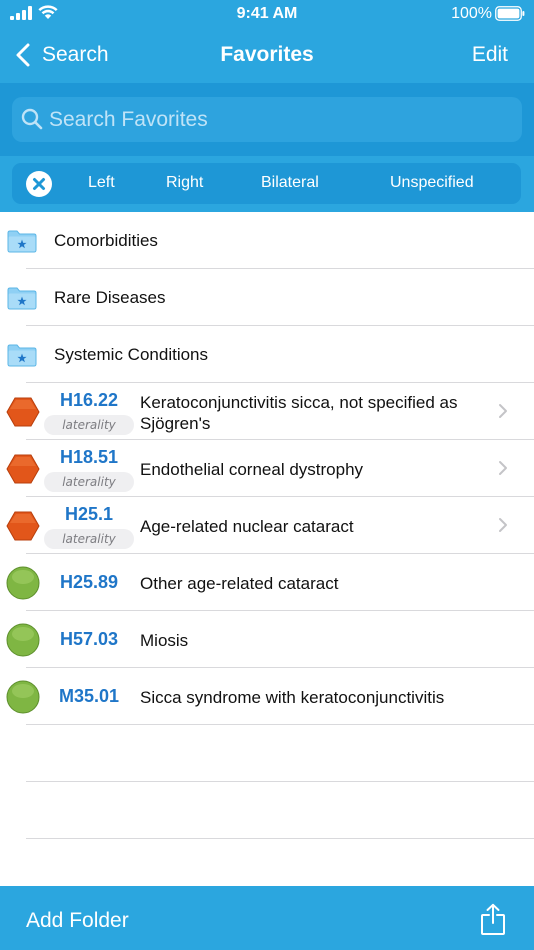  Describe the element at coordinates (490, 55) in the screenshot. I see `edit-button: Edit` at that location.